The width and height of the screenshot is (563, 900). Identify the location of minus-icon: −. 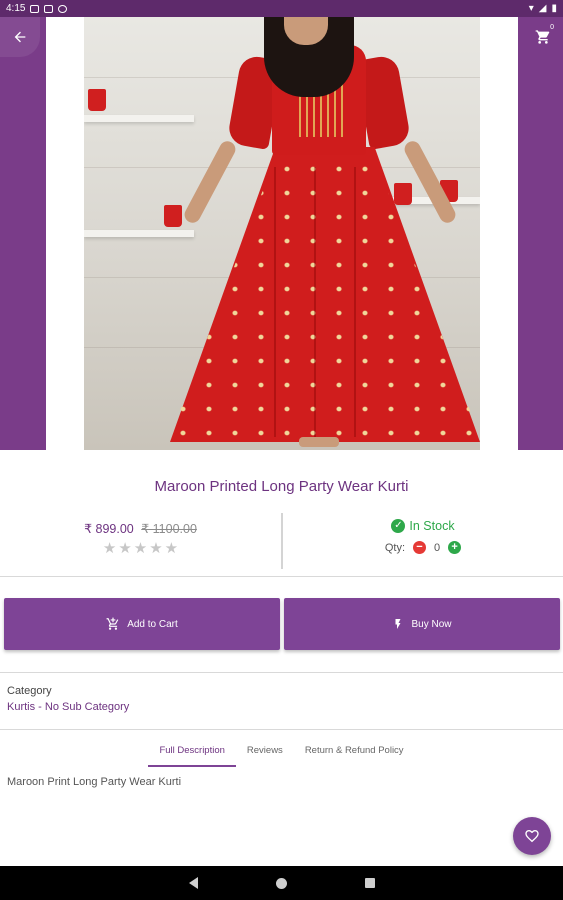
(420, 547).